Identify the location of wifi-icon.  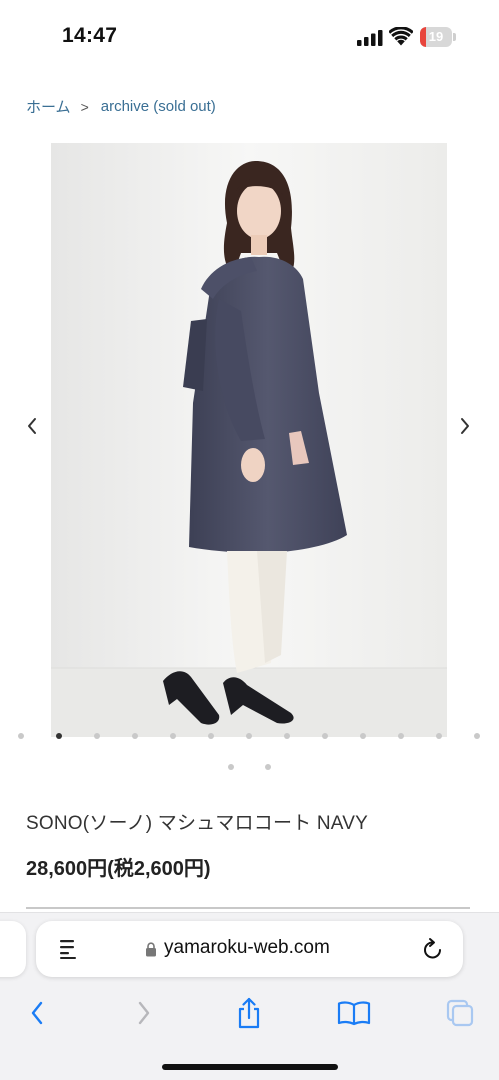
(401, 36).